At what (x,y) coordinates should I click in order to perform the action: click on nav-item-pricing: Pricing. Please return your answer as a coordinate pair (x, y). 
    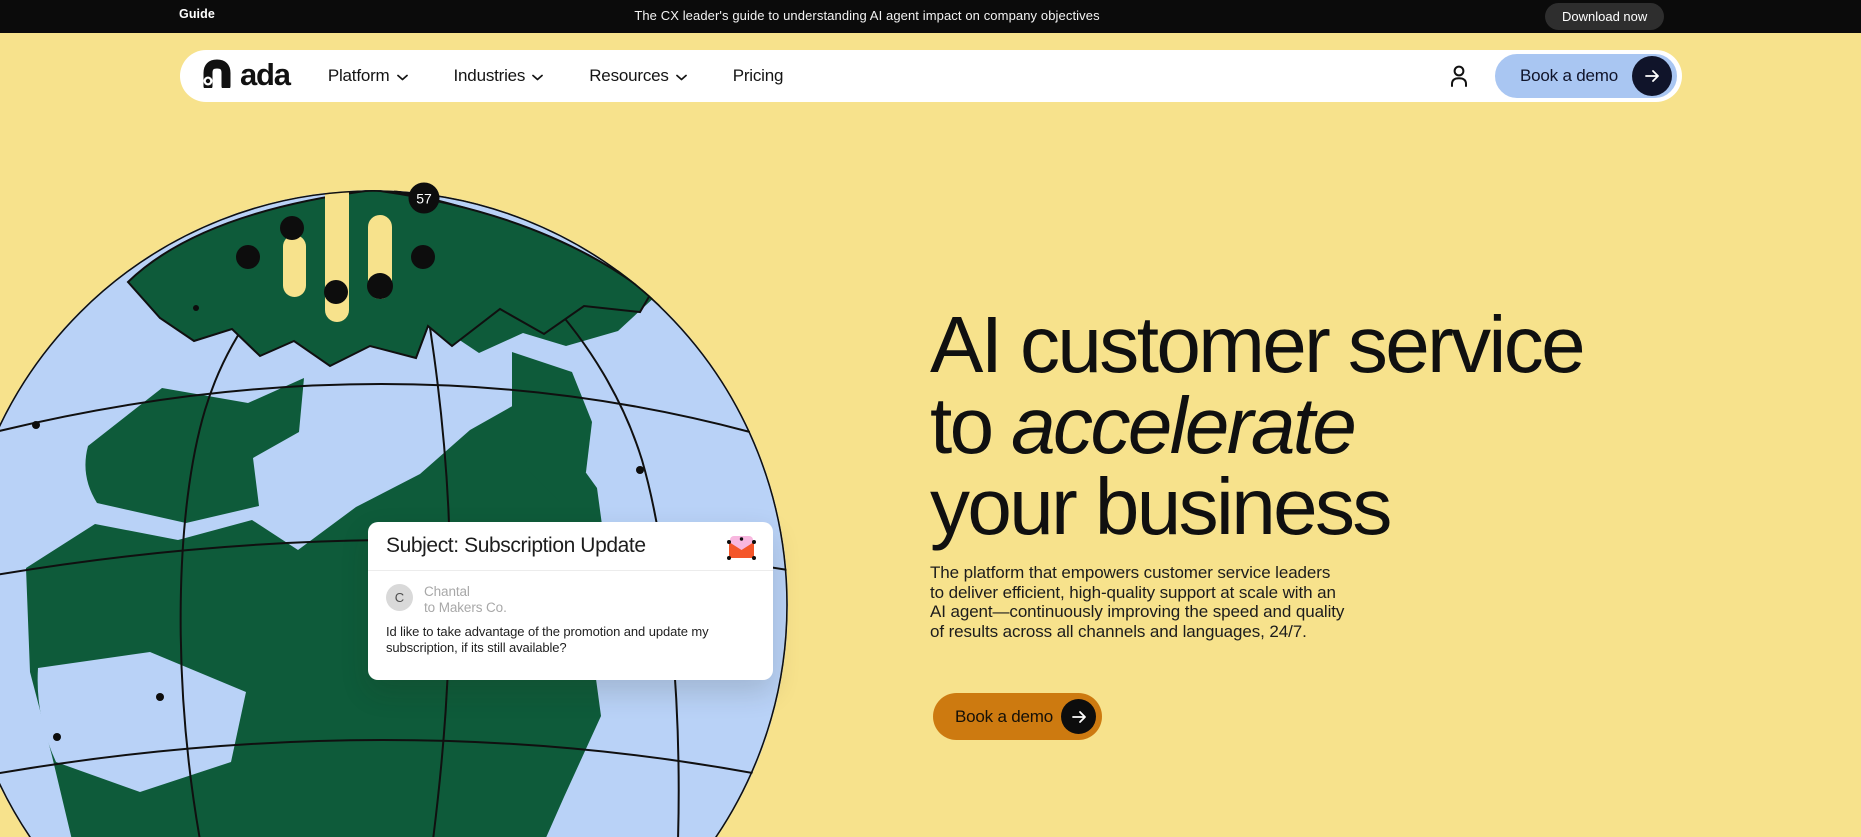
    Looking at the image, I should click on (758, 76).